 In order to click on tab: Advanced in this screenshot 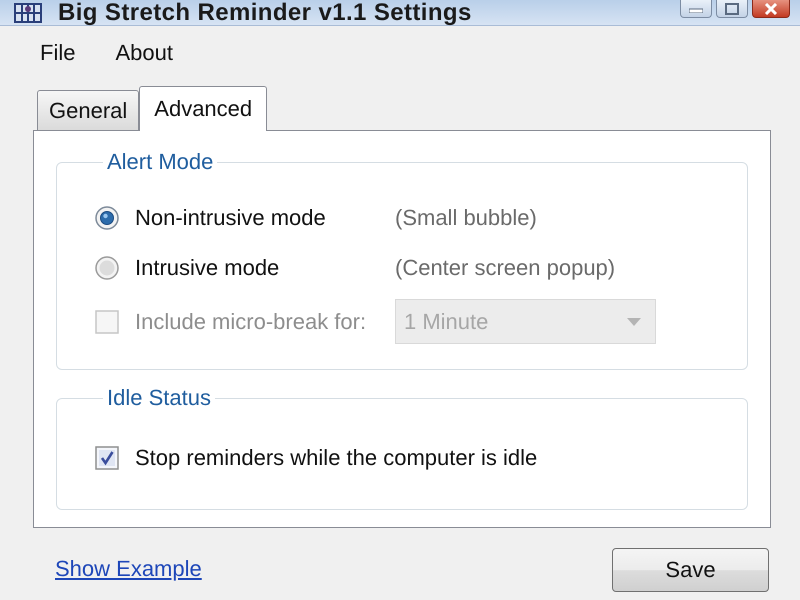, I will do `click(203, 108)`.